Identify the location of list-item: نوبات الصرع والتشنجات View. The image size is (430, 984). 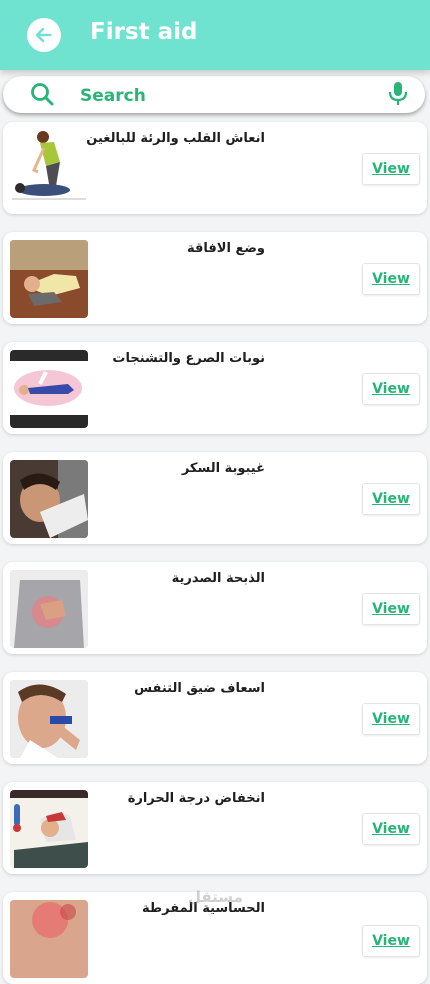
(215, 388).